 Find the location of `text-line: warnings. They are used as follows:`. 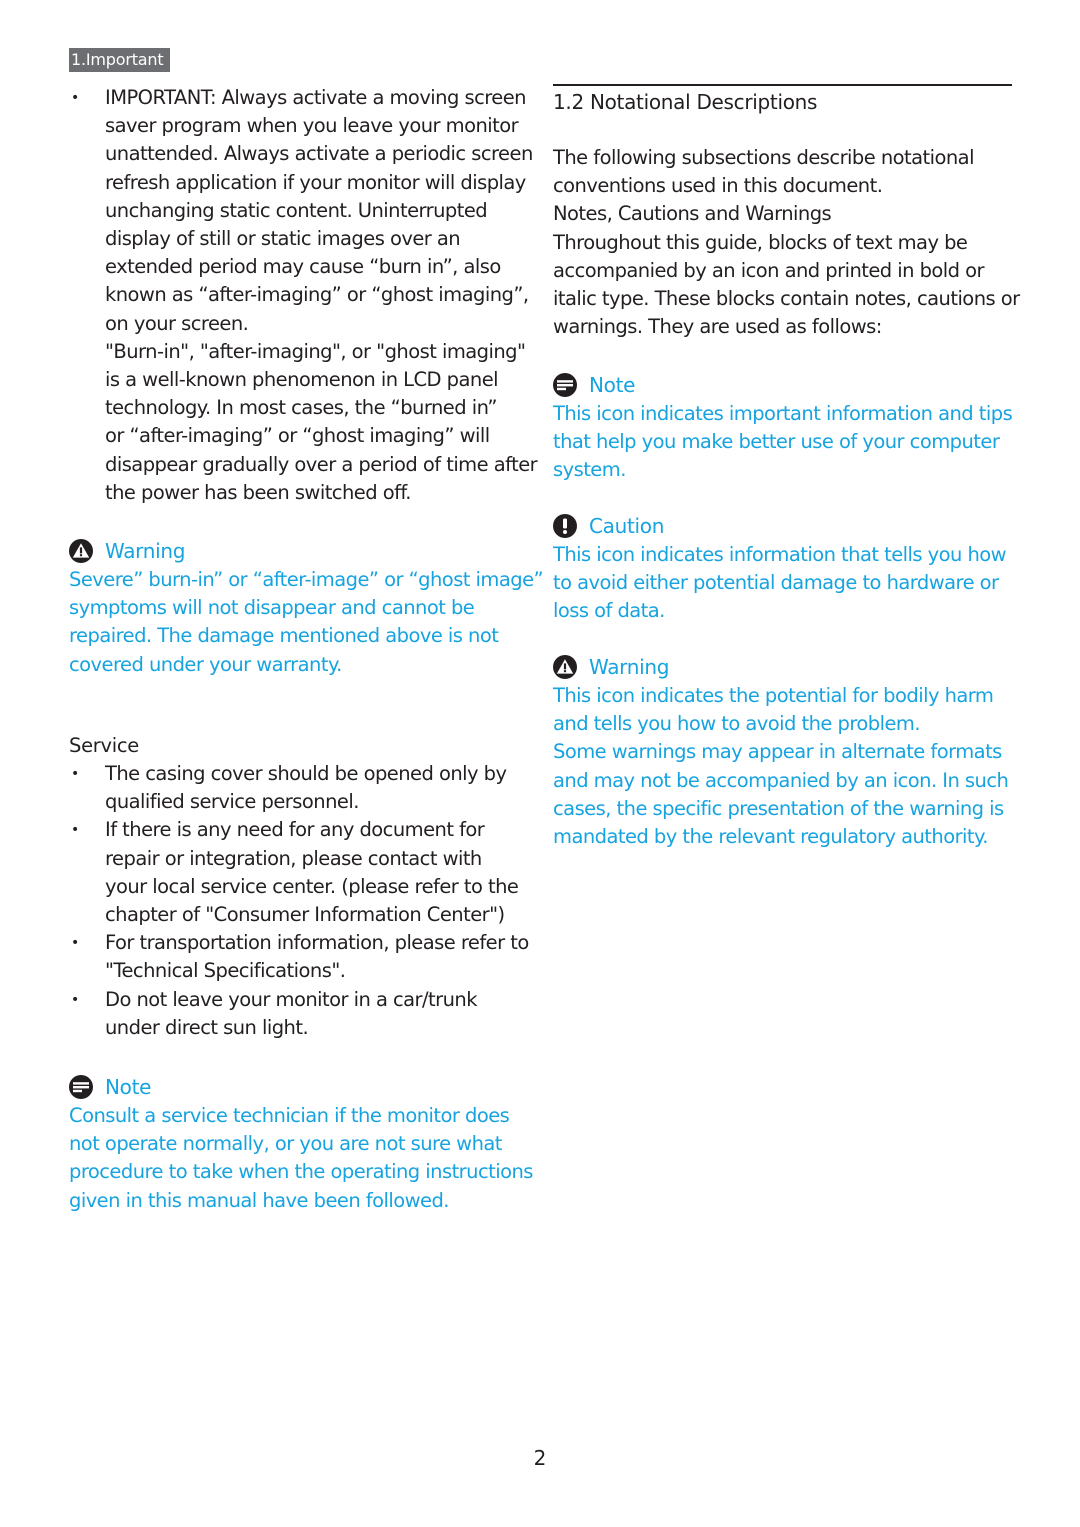

text-line: warnings. They are used as follows: is located at coordinates (717, 327).